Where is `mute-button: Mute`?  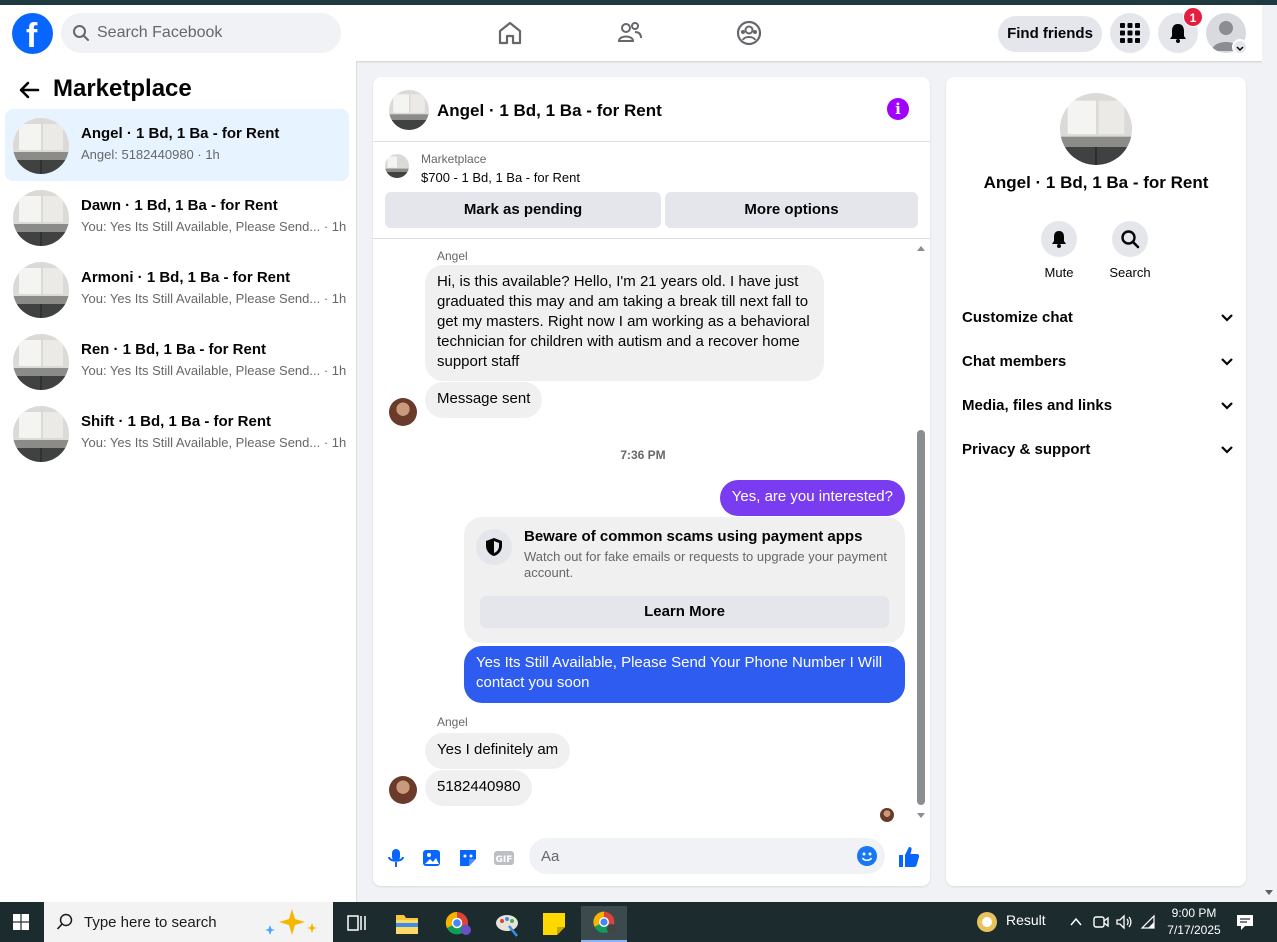 mute-button: Mute is located at coordinates (1059, 250).